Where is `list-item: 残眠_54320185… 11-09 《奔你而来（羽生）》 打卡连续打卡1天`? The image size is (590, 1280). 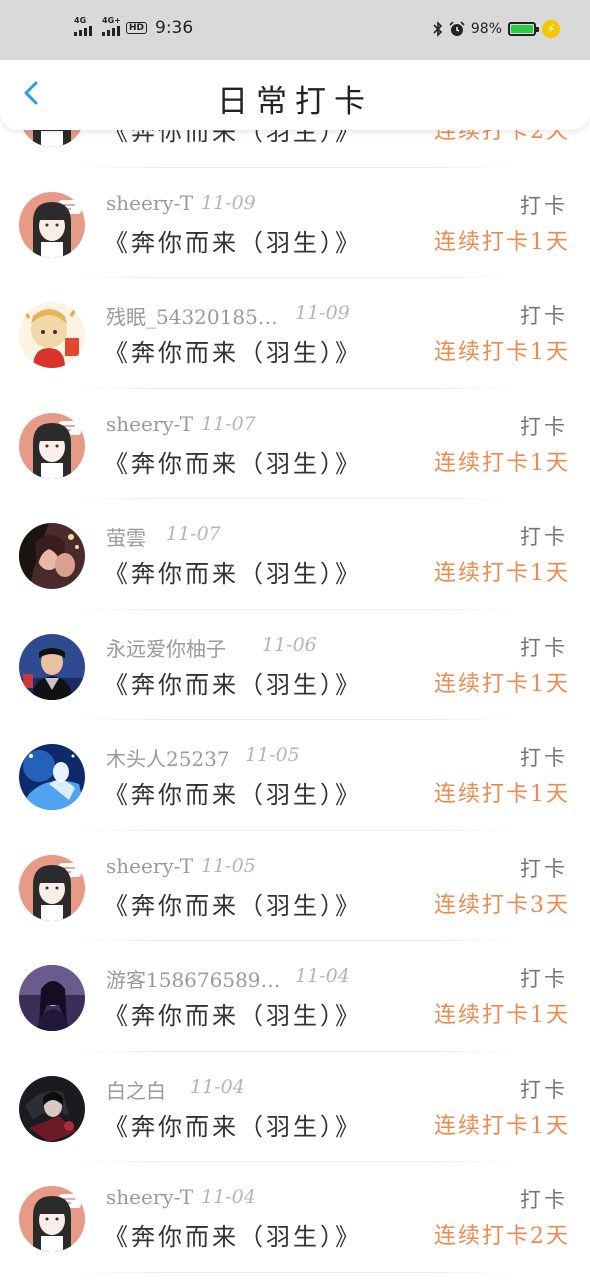
list-item: 残眠_54320185… 11-09 《奔你而来（羽生）》 打卡连续打卡1天 is located at coordinates (295, 333).